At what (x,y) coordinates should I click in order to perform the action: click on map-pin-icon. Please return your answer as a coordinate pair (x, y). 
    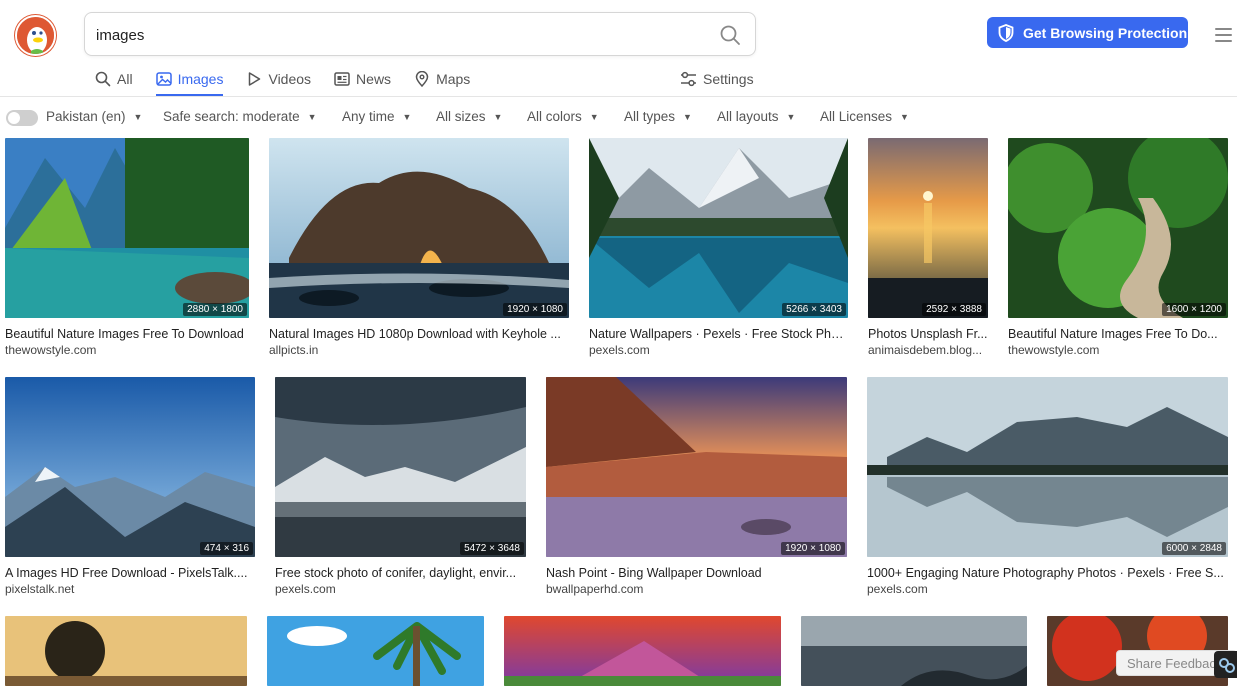
    Looking at the image, I should click on (422, 79).